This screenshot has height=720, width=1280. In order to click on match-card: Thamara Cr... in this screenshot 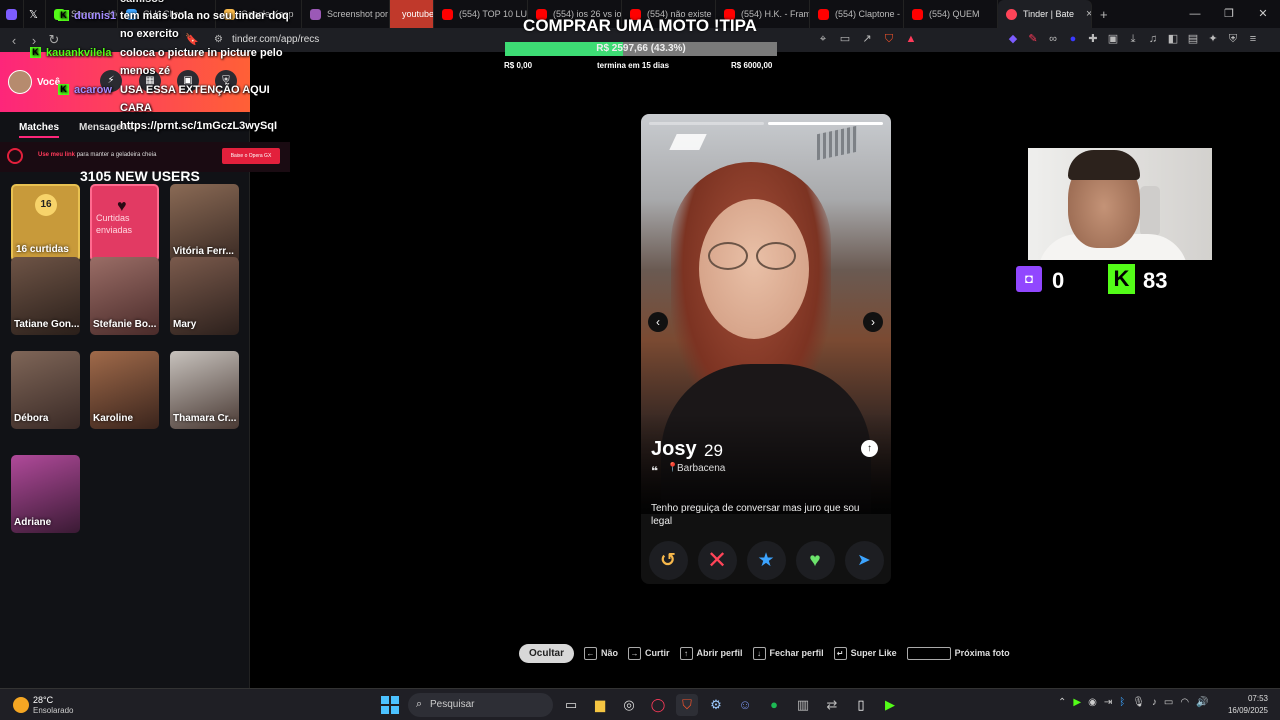, I will do `click(204, 390)`.